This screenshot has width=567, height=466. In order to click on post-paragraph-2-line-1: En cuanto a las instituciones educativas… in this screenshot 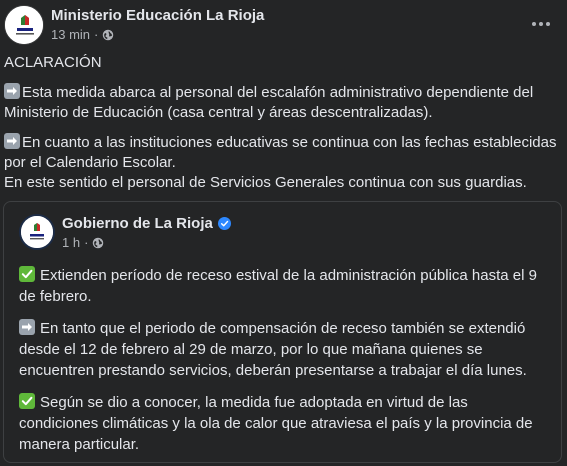, I will do `click(282, 153)`.